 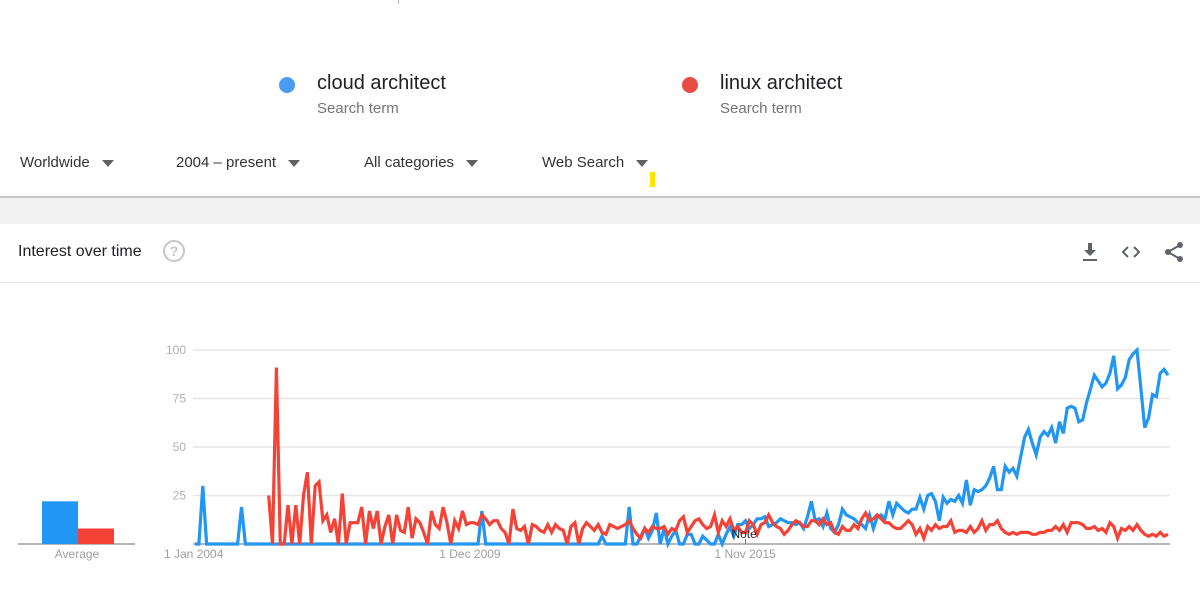 I want to click on chart-annotation: Note, so click(x=744, y=535).